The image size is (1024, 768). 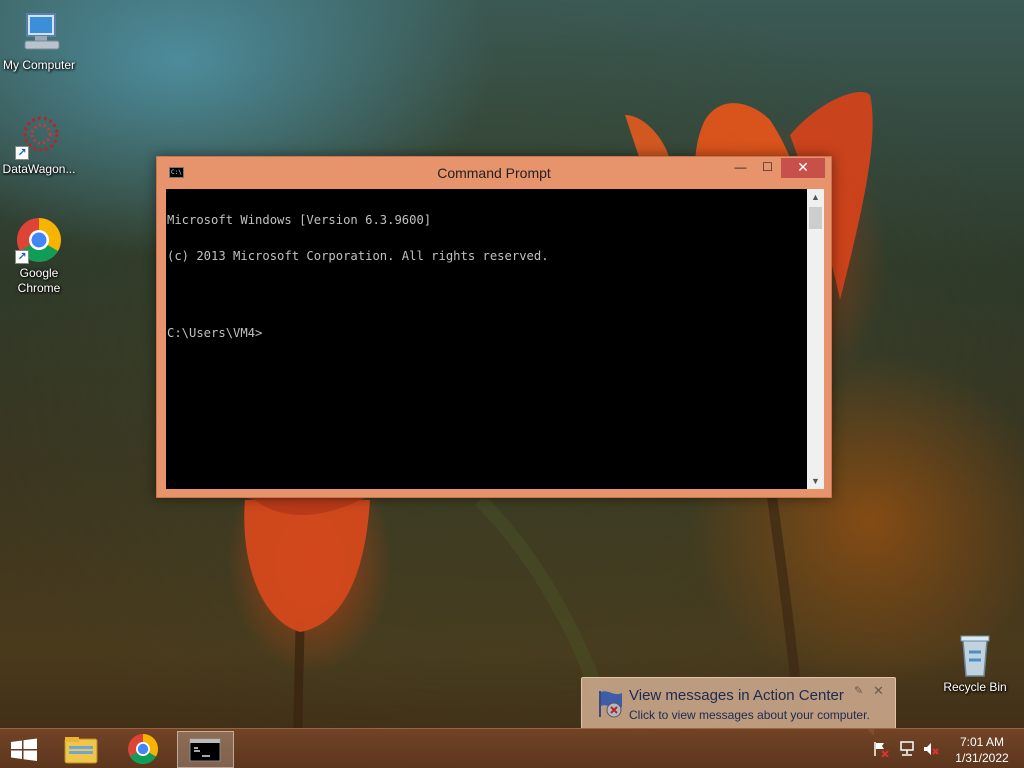 I want to click on desktop-icon-google-chrome: ↗ Google Chrome, so click(x=39, y=256).